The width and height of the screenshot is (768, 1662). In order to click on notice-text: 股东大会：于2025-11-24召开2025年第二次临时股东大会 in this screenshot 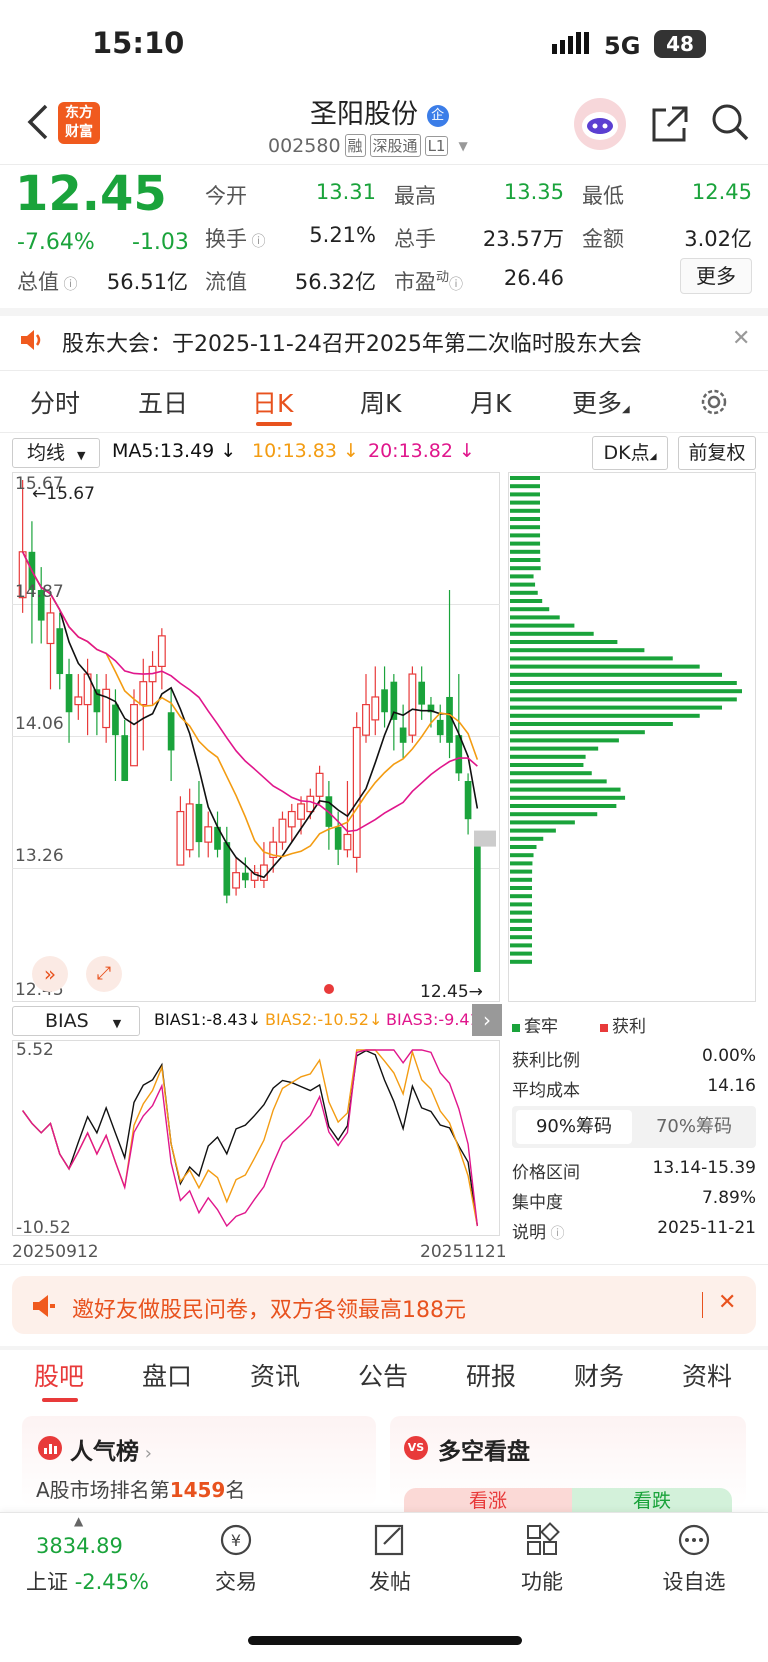, I will do `click(352, 342)`.